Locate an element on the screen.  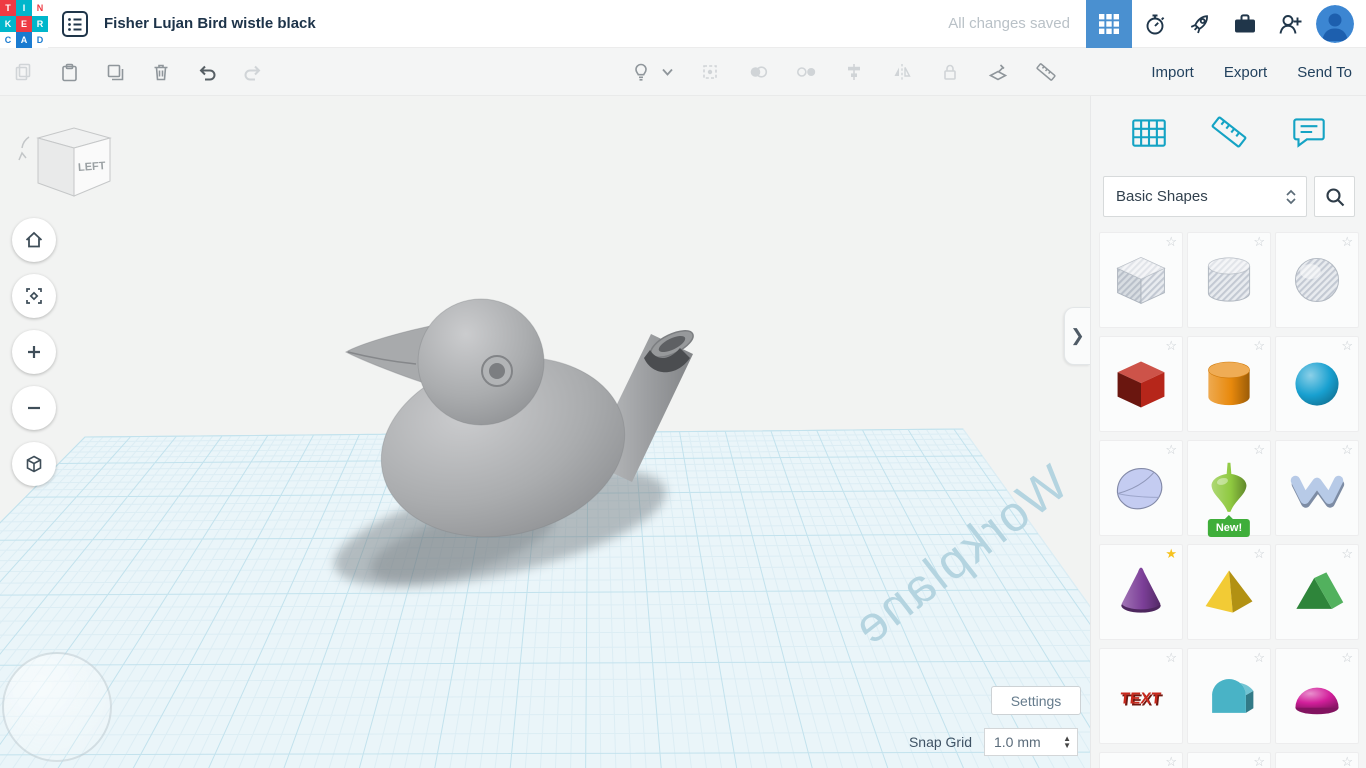
show-all-button is located at coordinates (641, 72).